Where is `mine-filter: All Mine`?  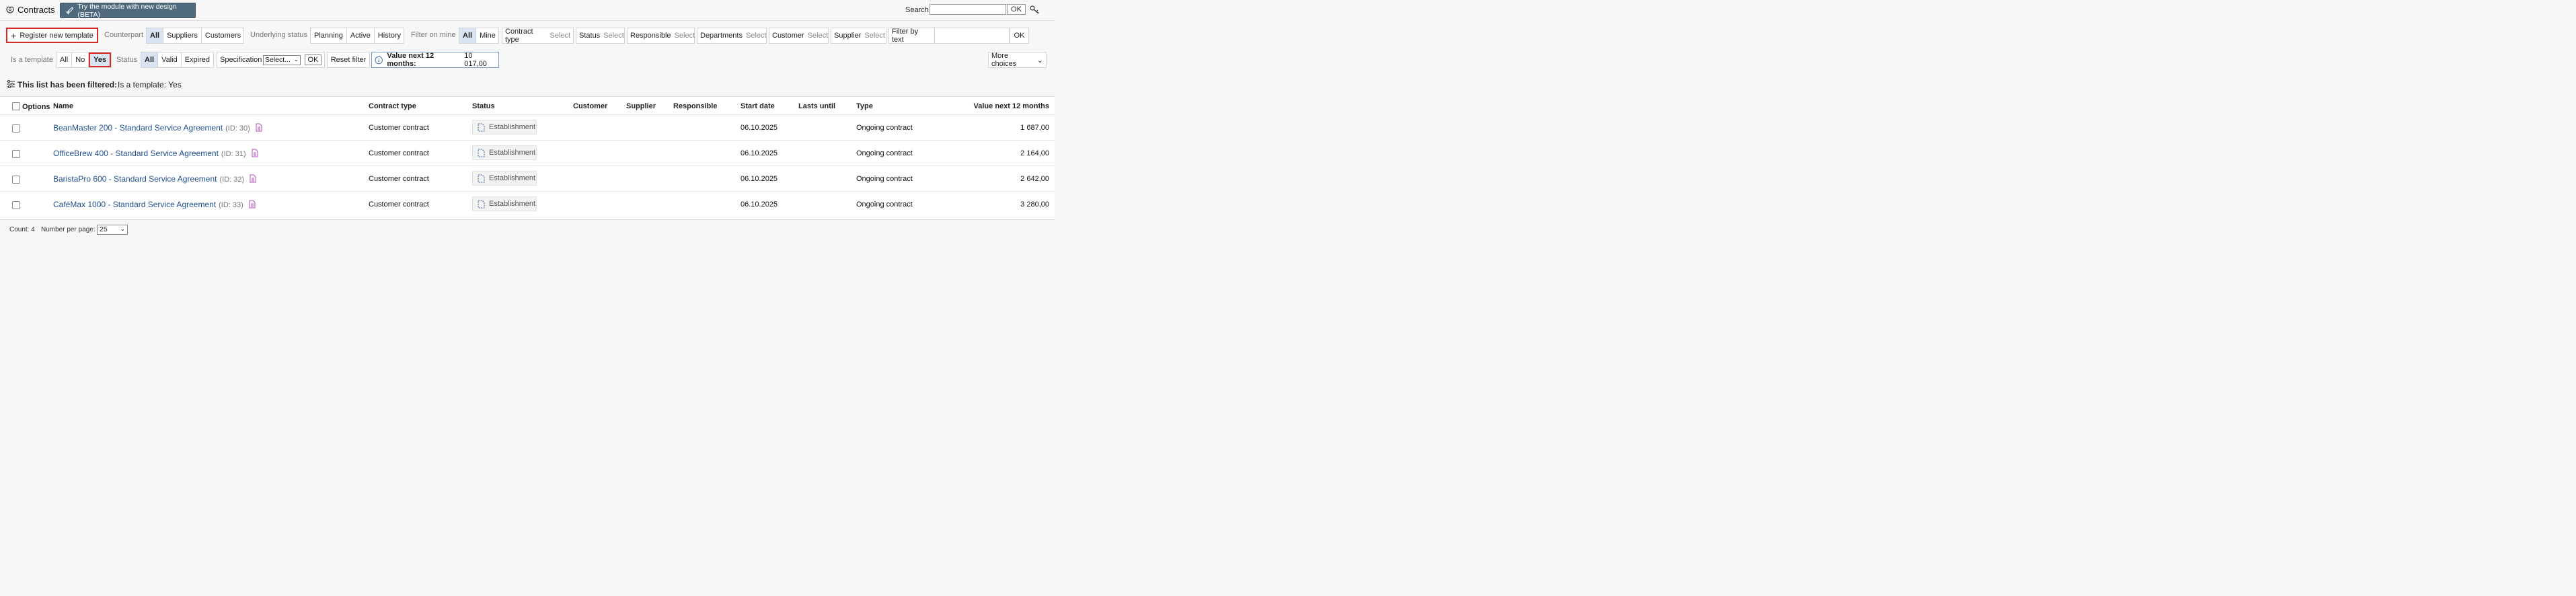 mine-filter: All Mine is located at coordinates (479, 36).